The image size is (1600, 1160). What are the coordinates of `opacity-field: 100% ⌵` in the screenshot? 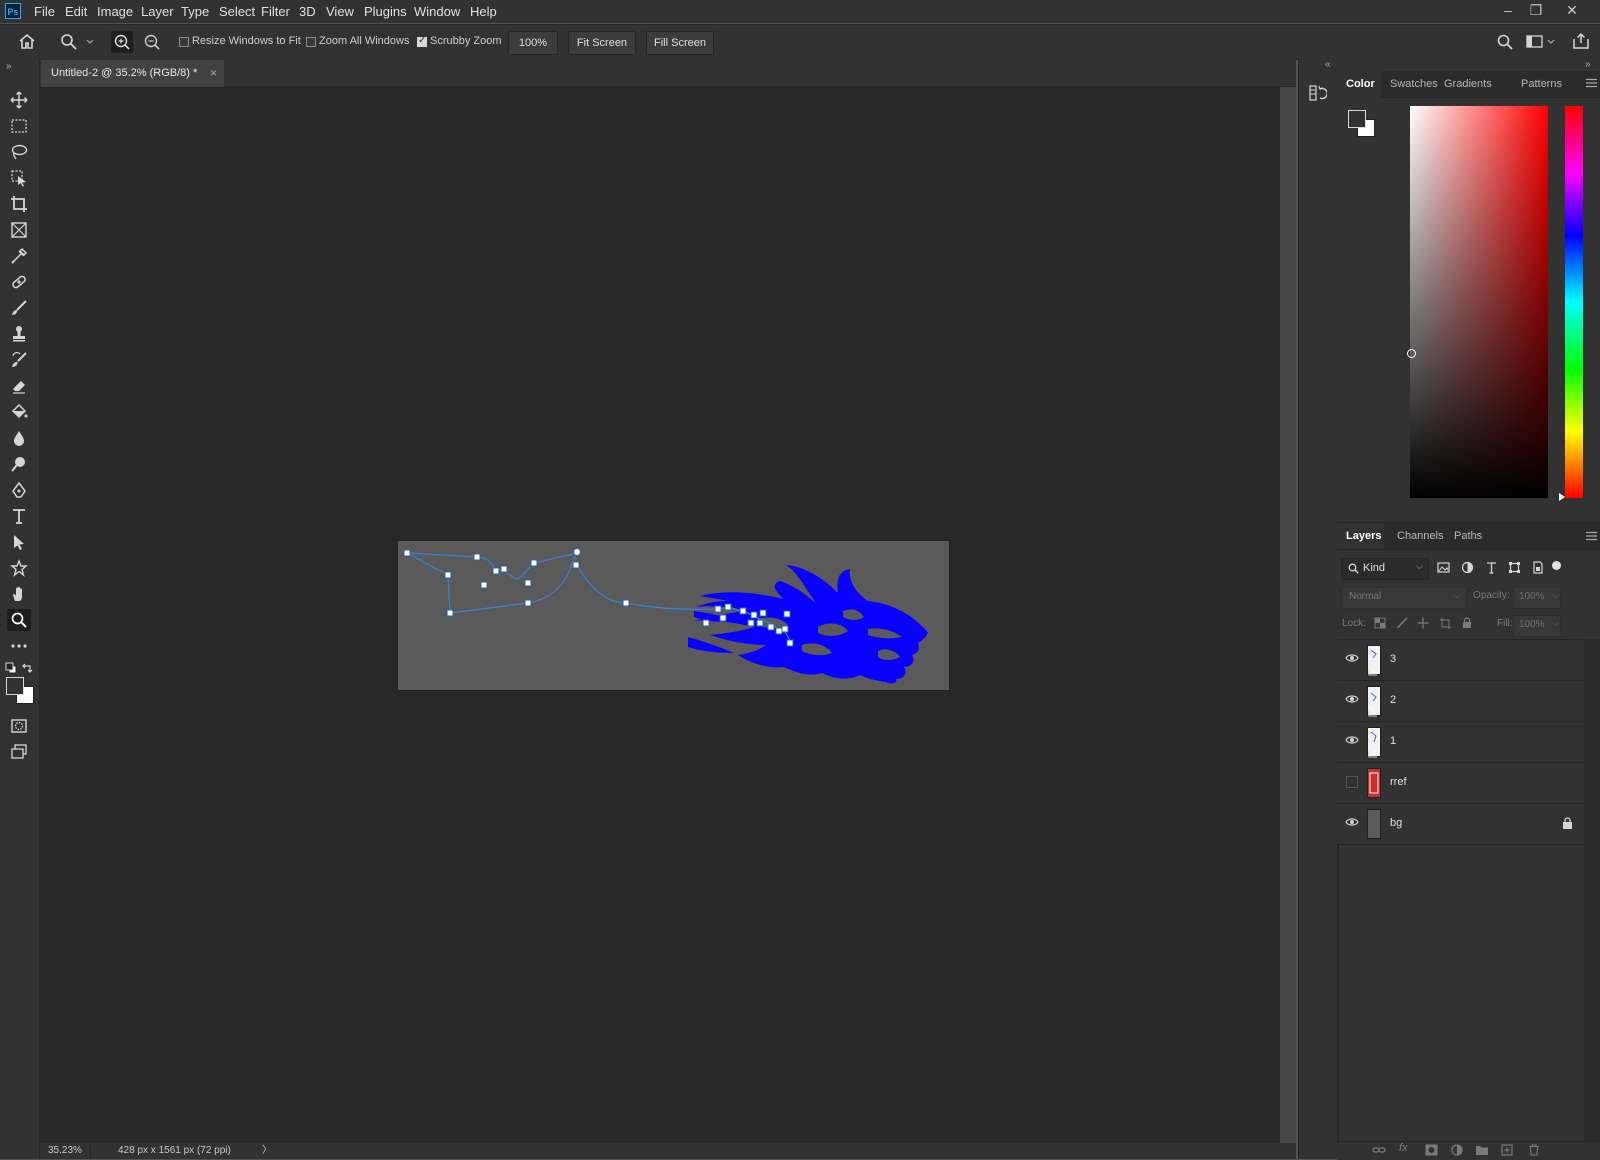 It's located at (1537, 598).